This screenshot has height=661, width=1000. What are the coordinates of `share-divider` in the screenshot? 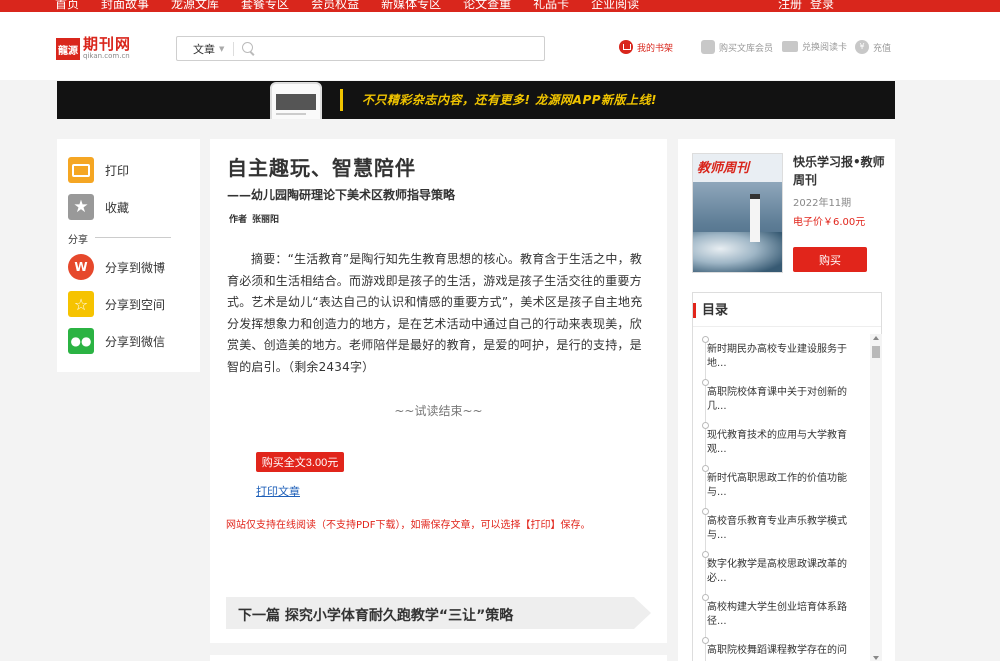 It's located at (133, 237).